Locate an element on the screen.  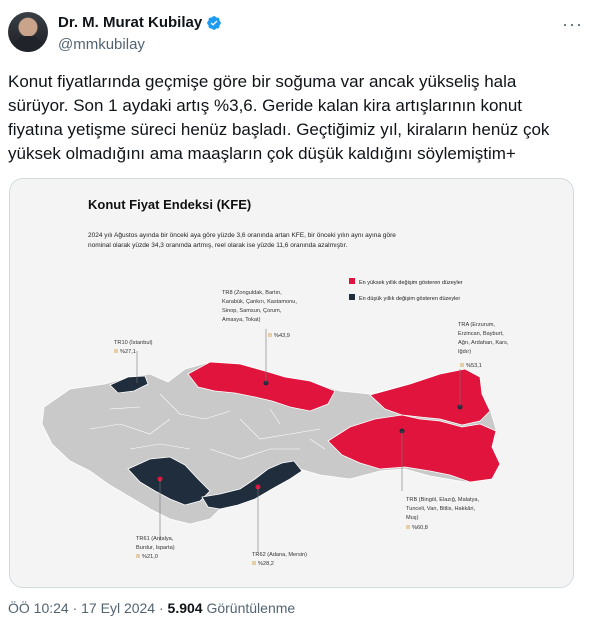
label-trb-line2: Tunceli, Van, Bitlis, Hakkâri, is located at coordinates (440, 509).